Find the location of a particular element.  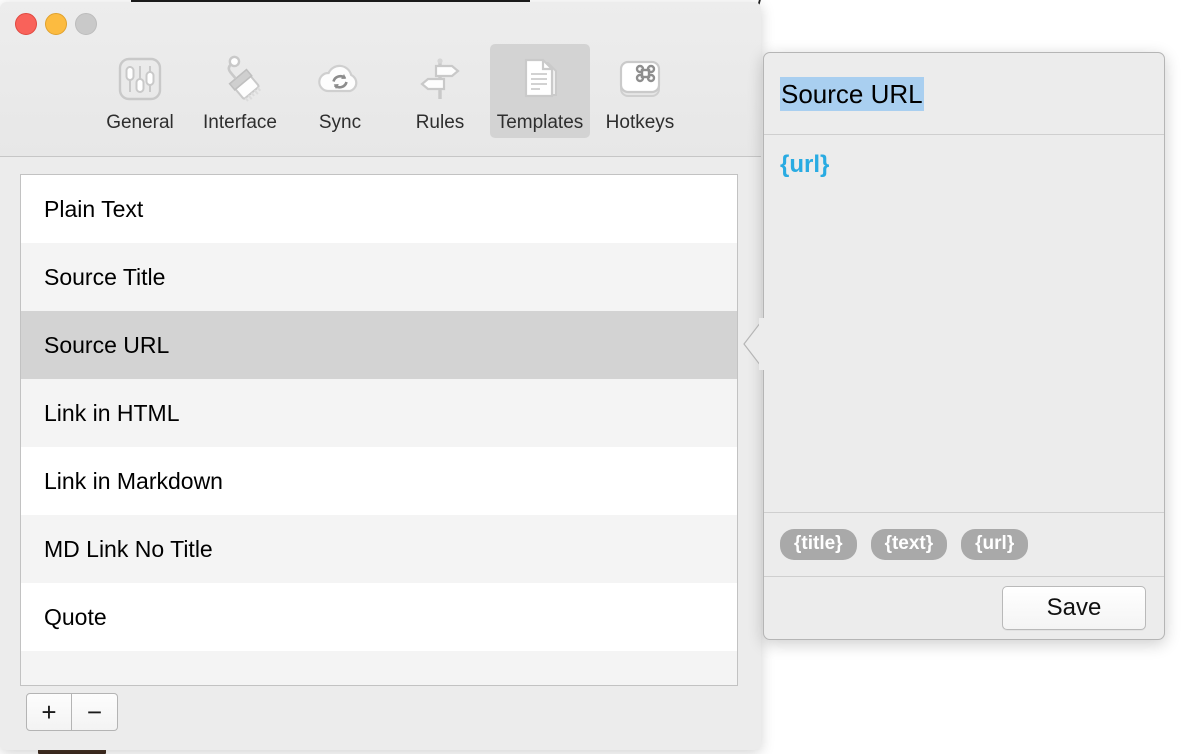

template-content-value: {url} is located at coordinates (805, 164).